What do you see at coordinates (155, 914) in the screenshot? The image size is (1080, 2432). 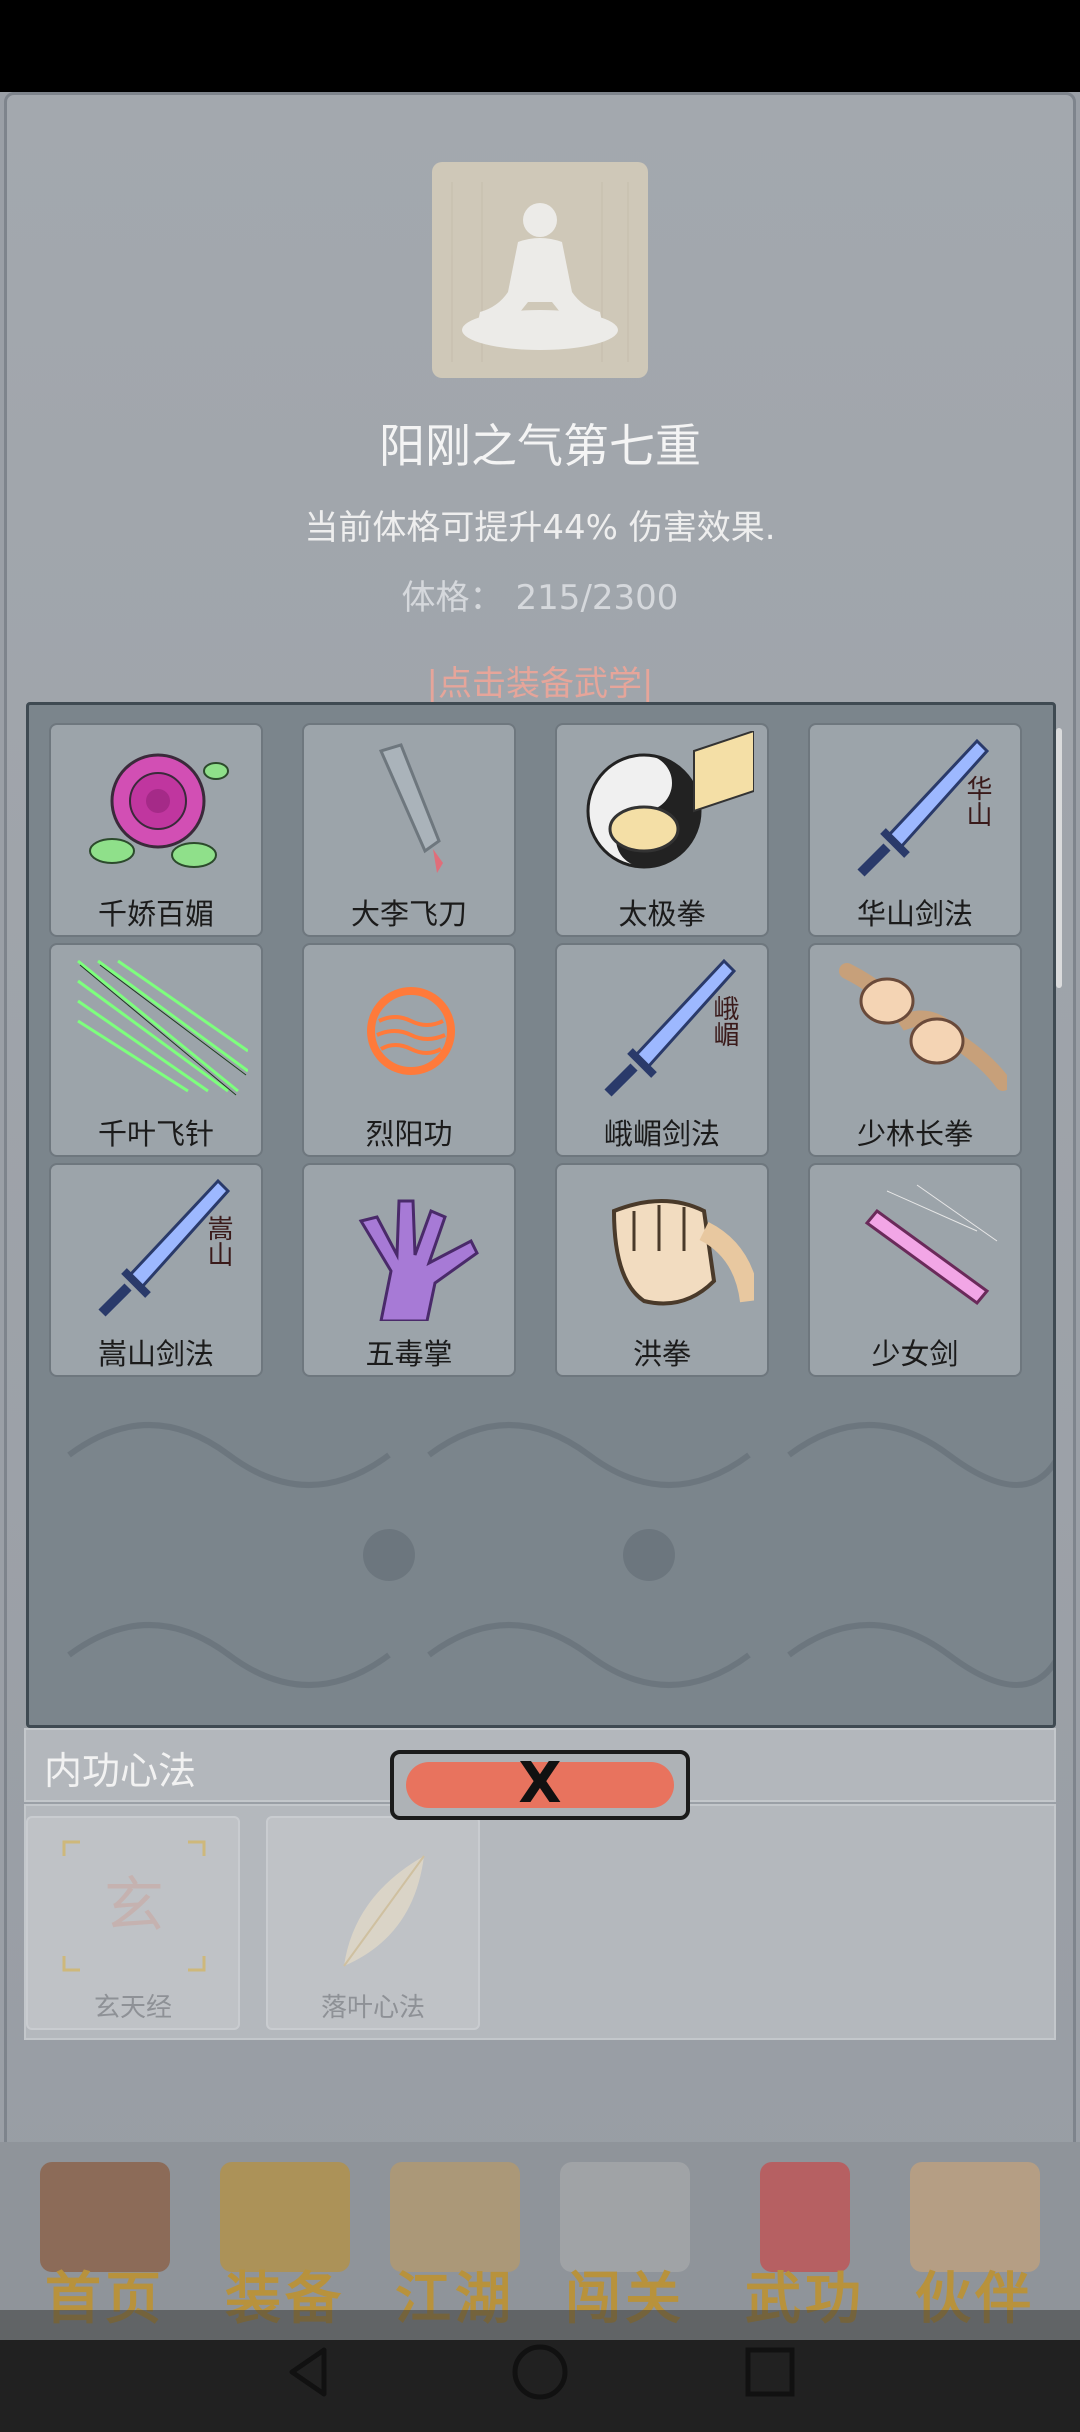 I see `skill-label: 千娇百媚` at bounding box center [155, 914].